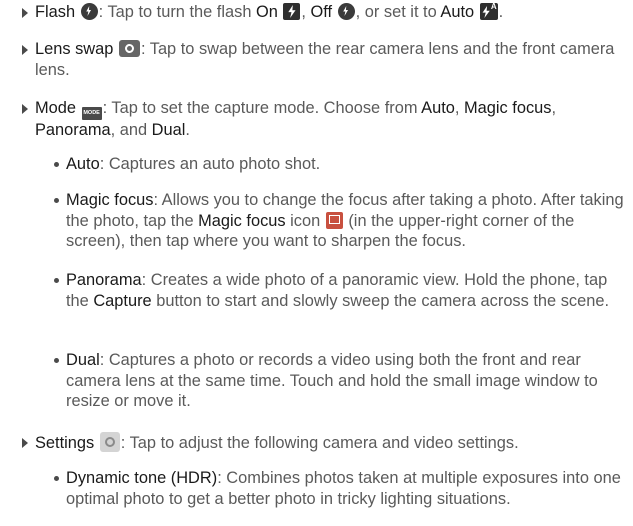  I want to click on term-magic-focus: Magic focus, so click(110, 200).